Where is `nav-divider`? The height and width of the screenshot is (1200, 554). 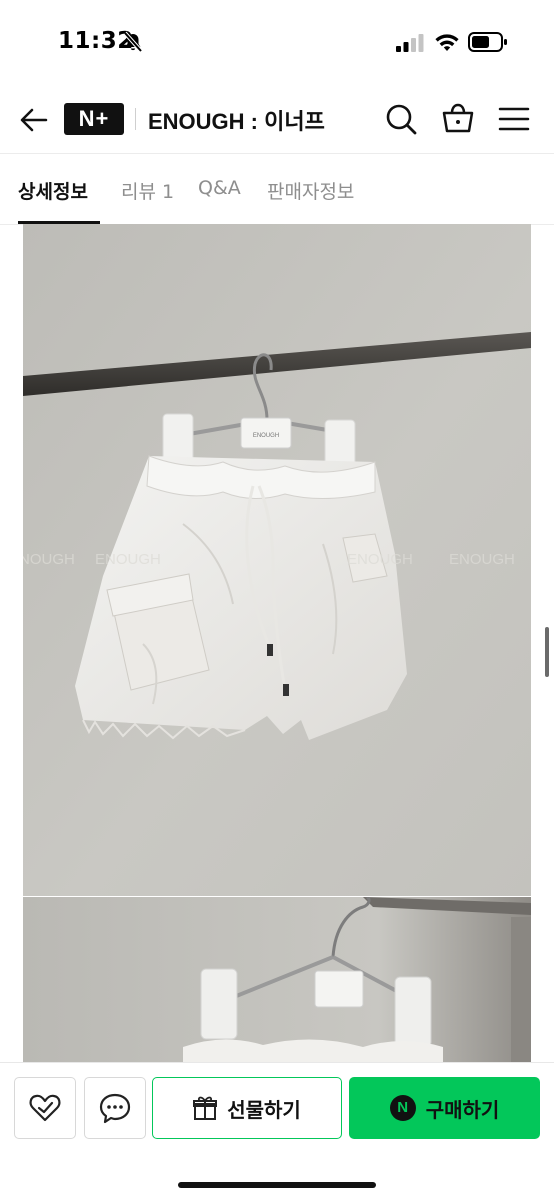 nav-divider is located at coordinates (135, 119).